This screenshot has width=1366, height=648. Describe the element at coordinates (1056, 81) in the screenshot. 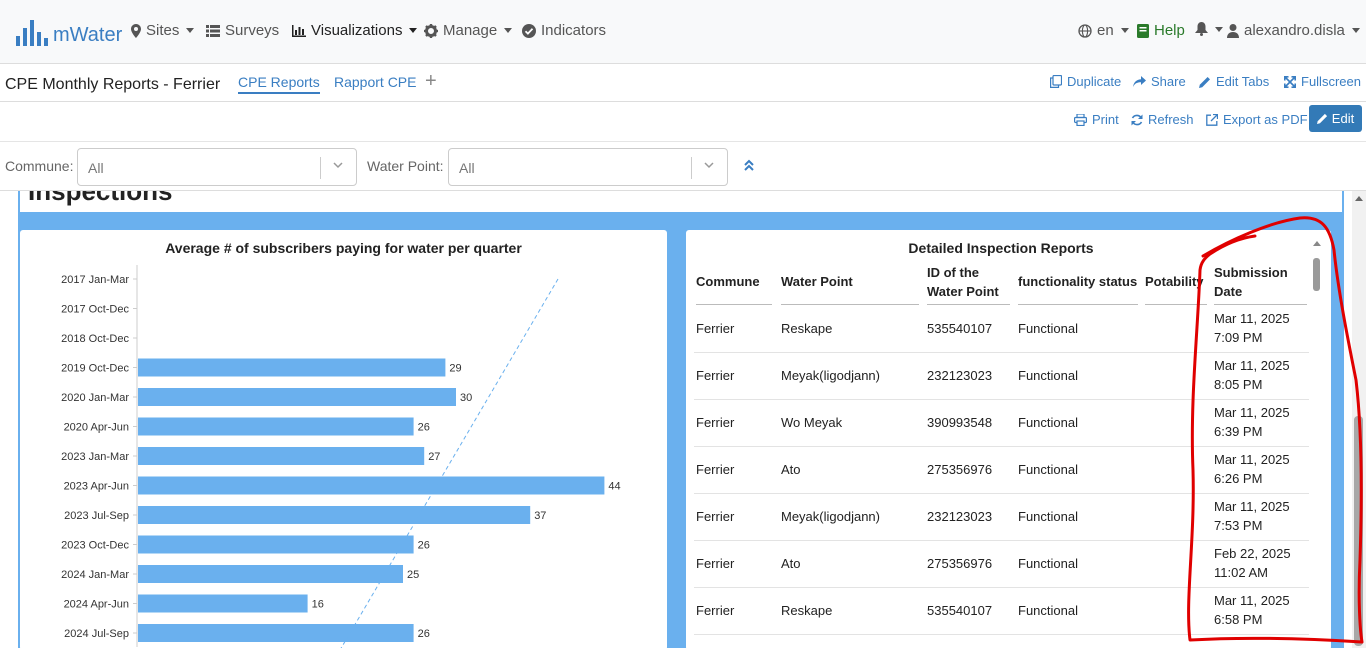

I see `copy-icon` at that location.